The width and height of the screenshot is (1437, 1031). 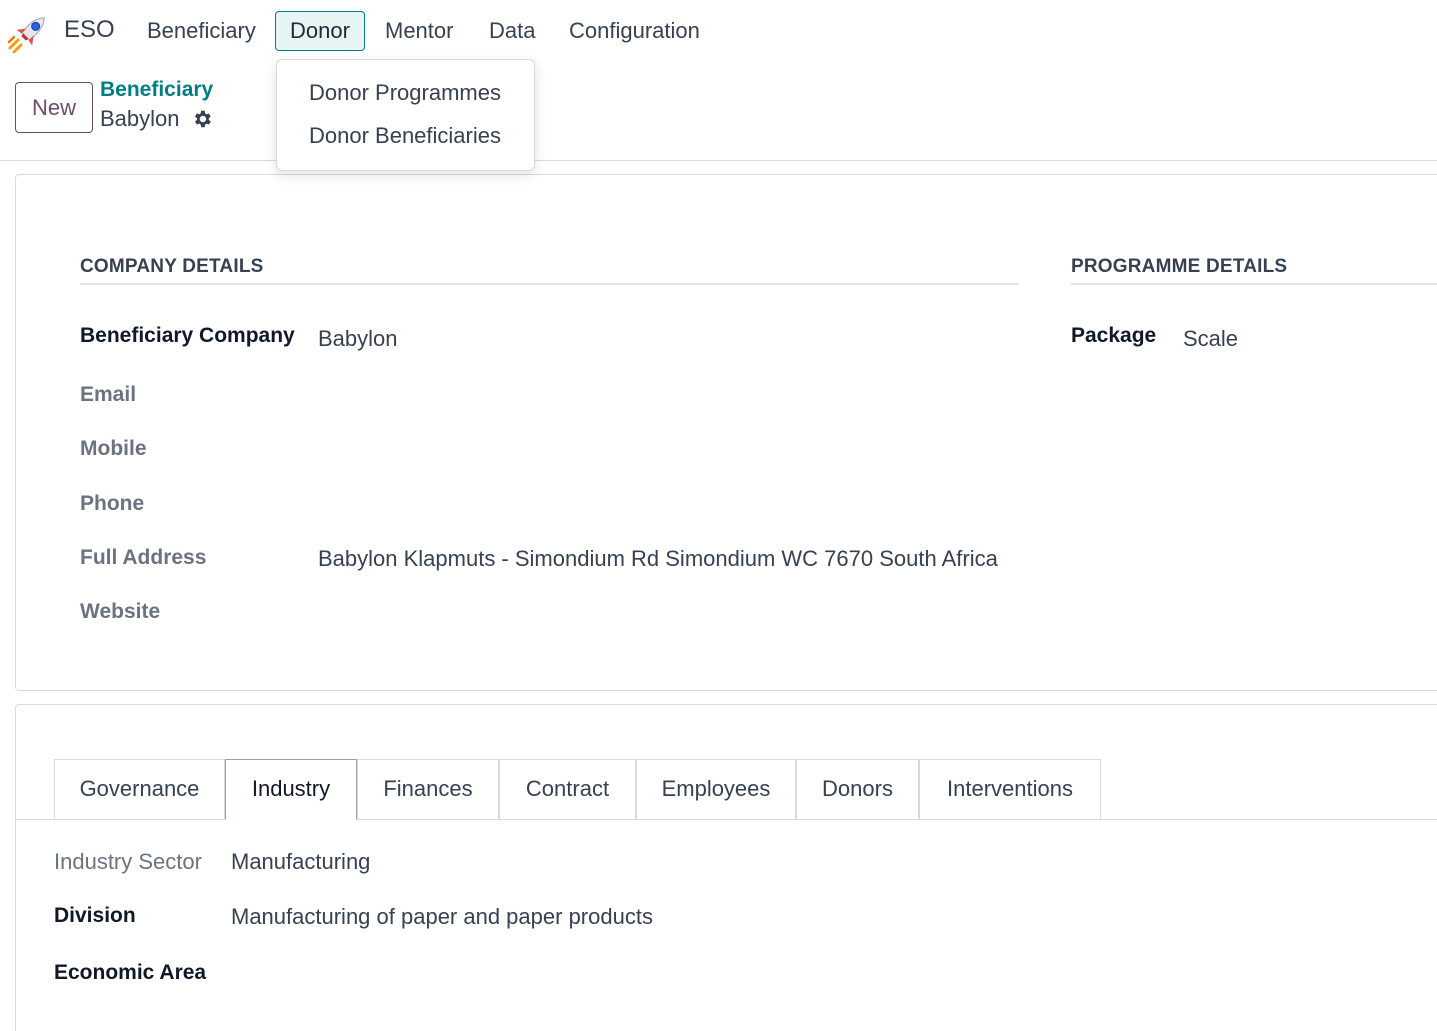 I want to click on label-phone: Phone, so click(x=112, y=503).